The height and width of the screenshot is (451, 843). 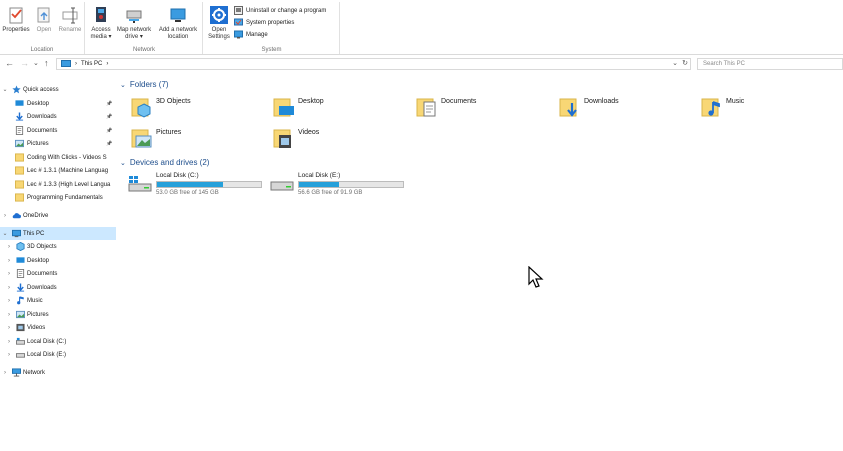 What do you see at coordinates (144, 84) in the screenshot?
I see `folders-section-header: ⌄ Folders (7)` at bounding box center [144, 84].